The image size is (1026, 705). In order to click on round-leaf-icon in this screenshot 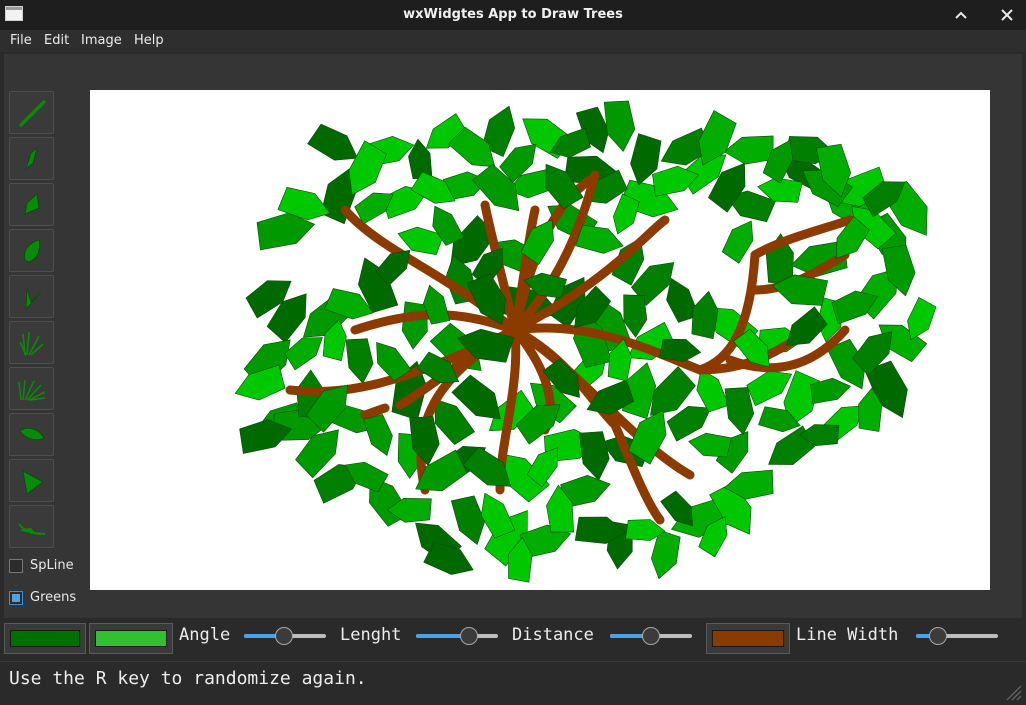, I will do `click(31, 250)`.